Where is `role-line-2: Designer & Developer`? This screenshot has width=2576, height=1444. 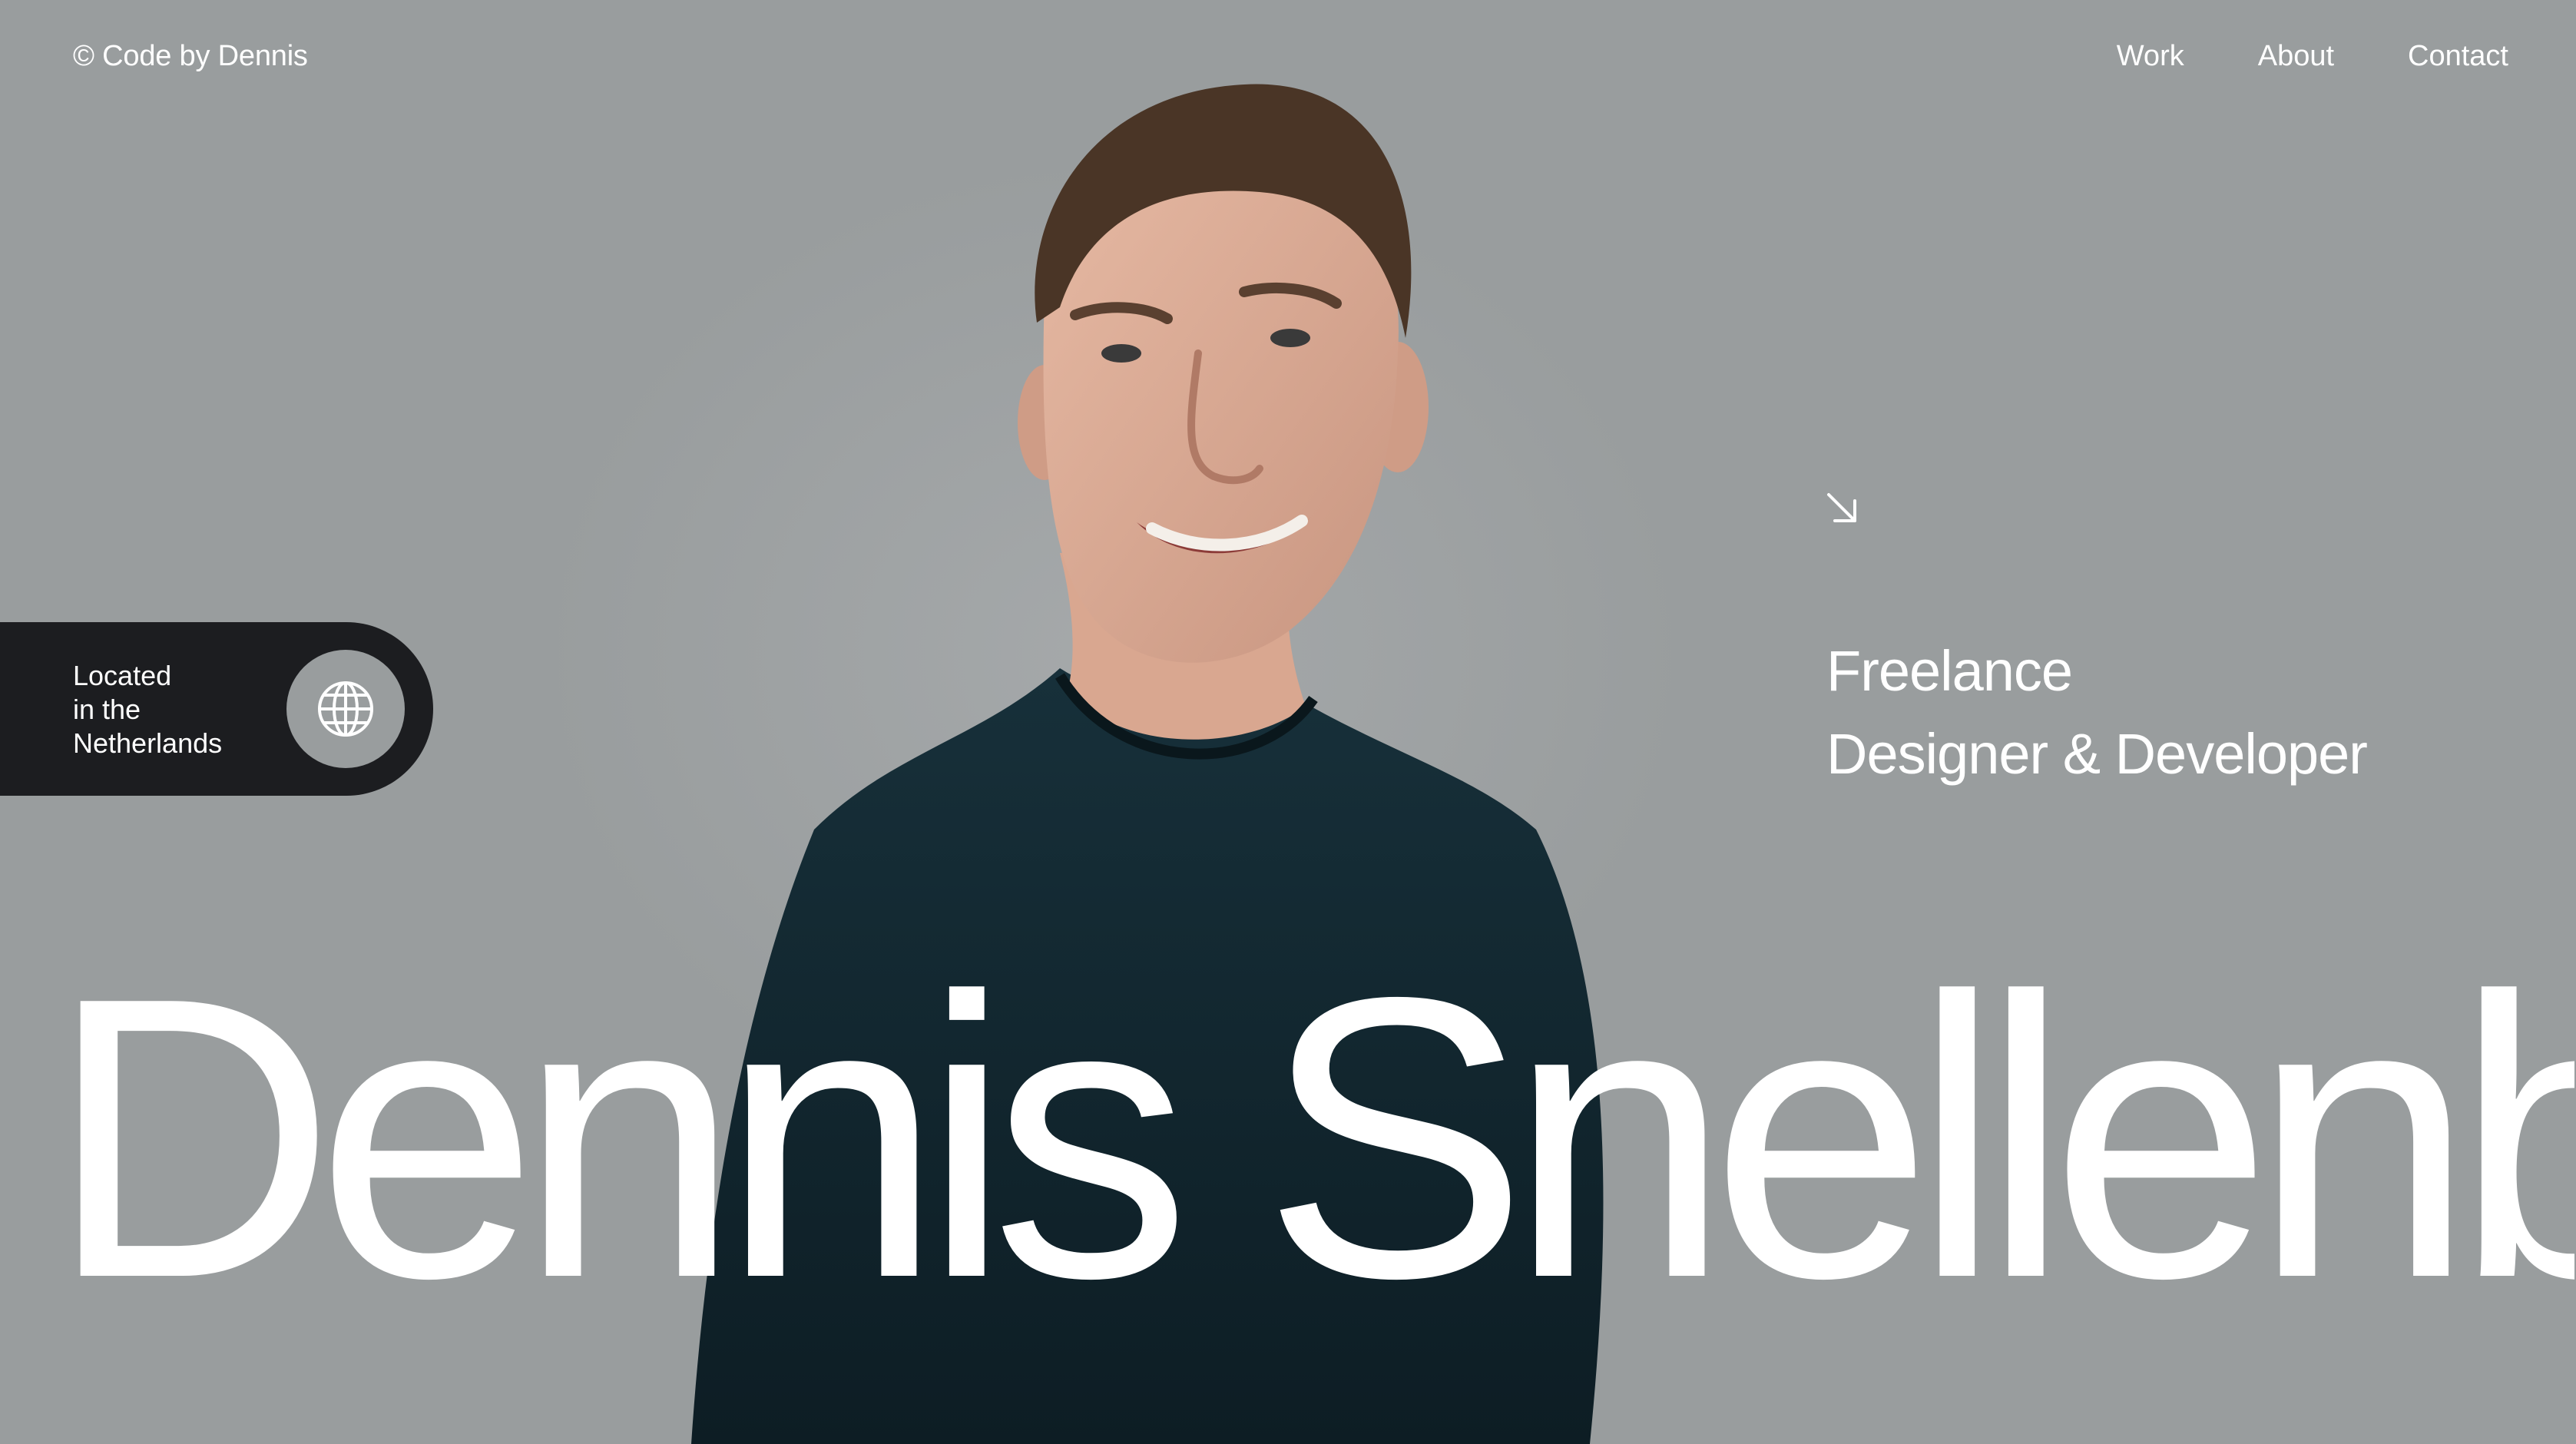 role-line-2: Designer & Developer is located at coordinates (2097, 754).